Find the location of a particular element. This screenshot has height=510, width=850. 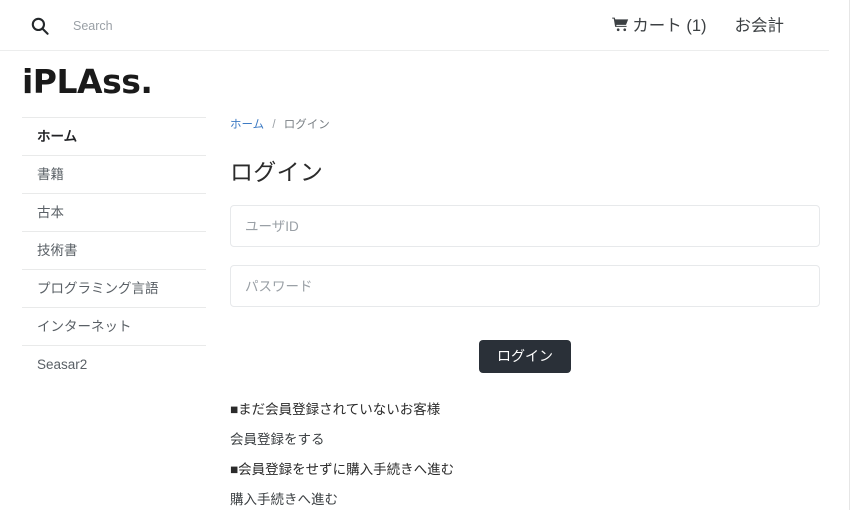

sidebar-item-label: ホーム is located at coordinates (57, 136).